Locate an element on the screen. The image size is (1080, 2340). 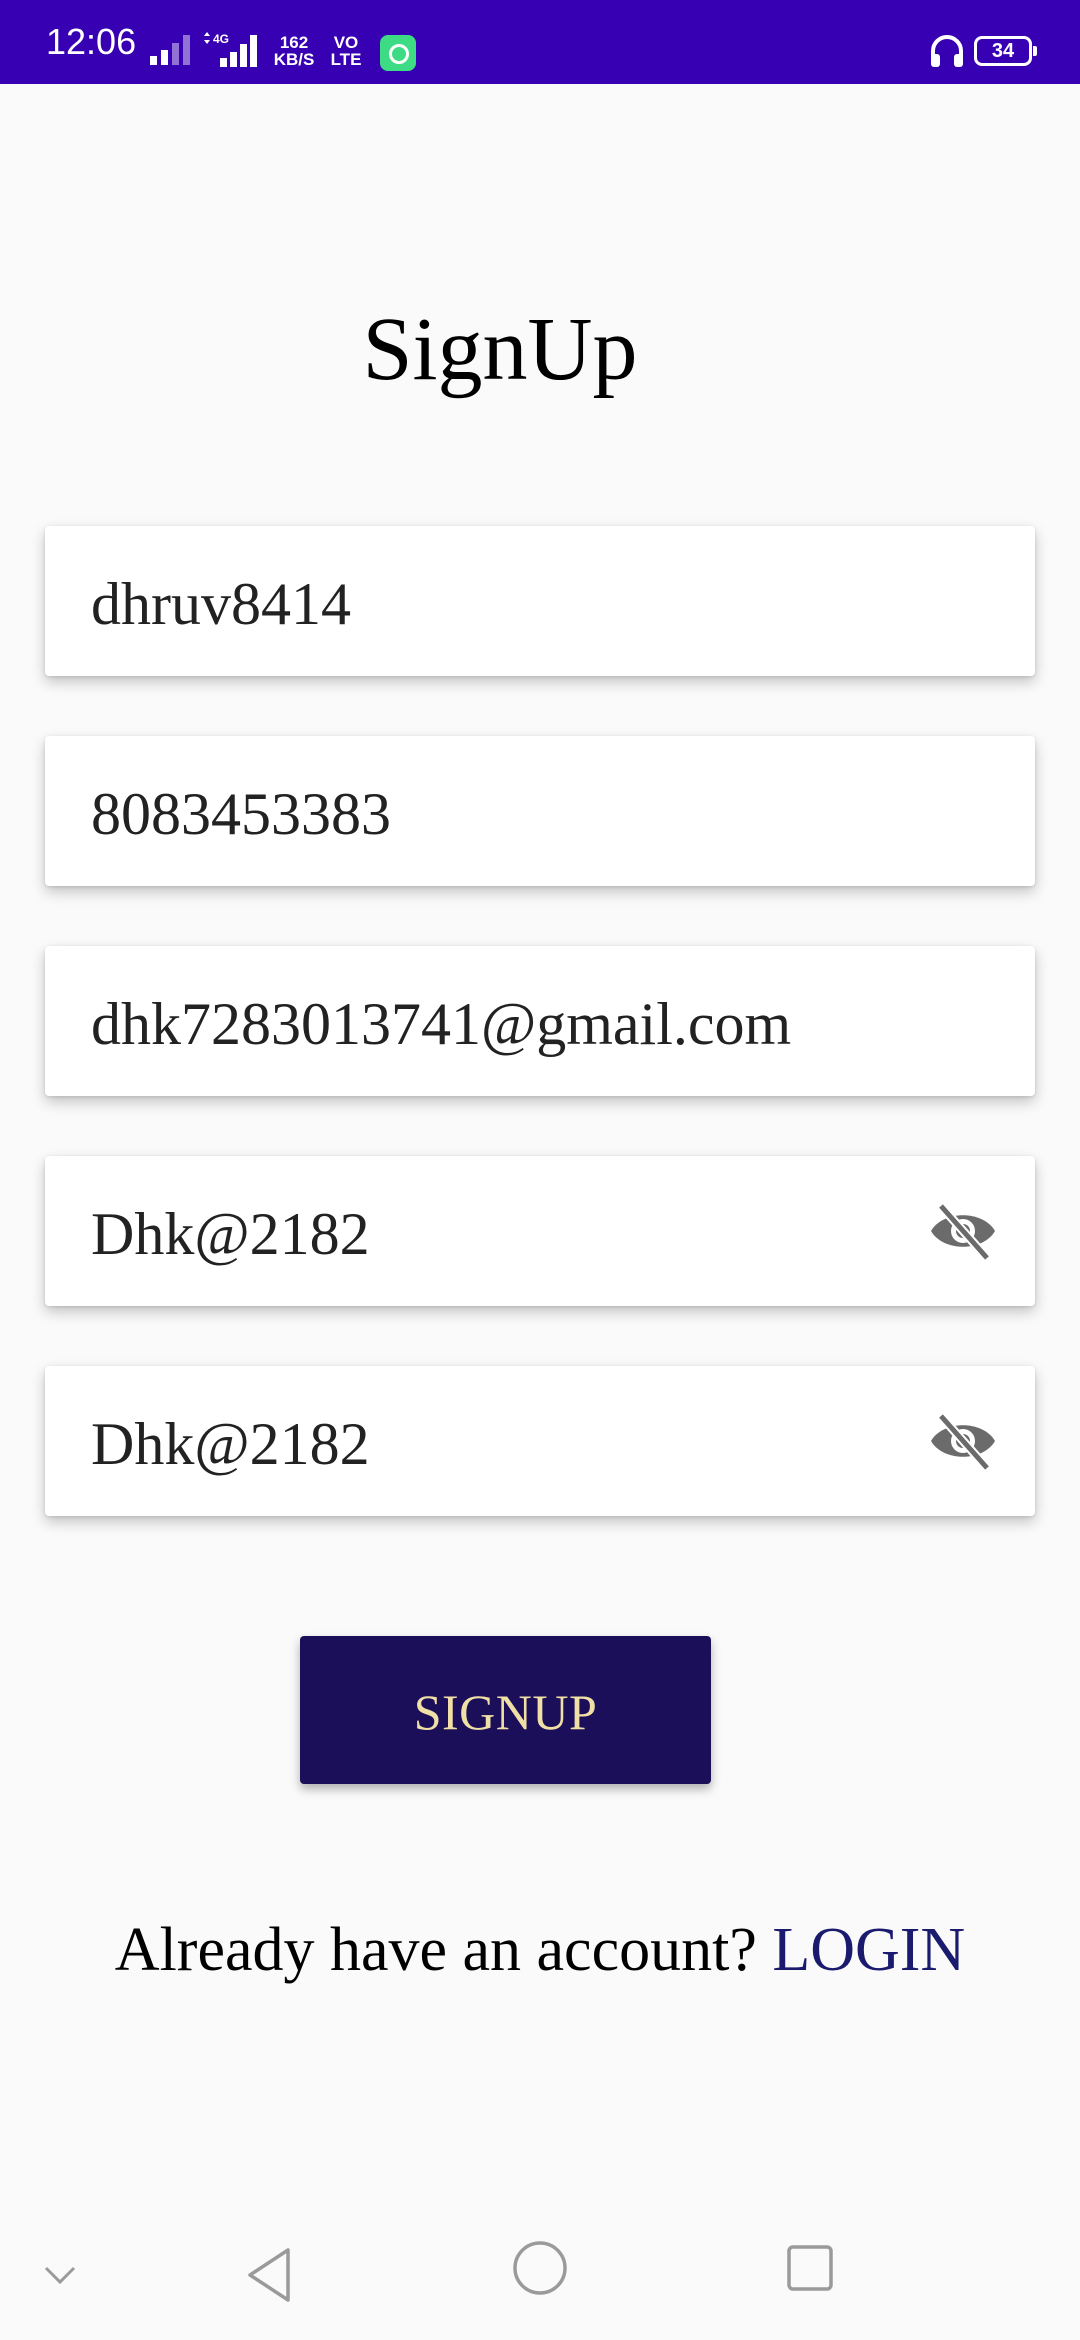
page-title: SignUp is located at coordinates (500, 349).